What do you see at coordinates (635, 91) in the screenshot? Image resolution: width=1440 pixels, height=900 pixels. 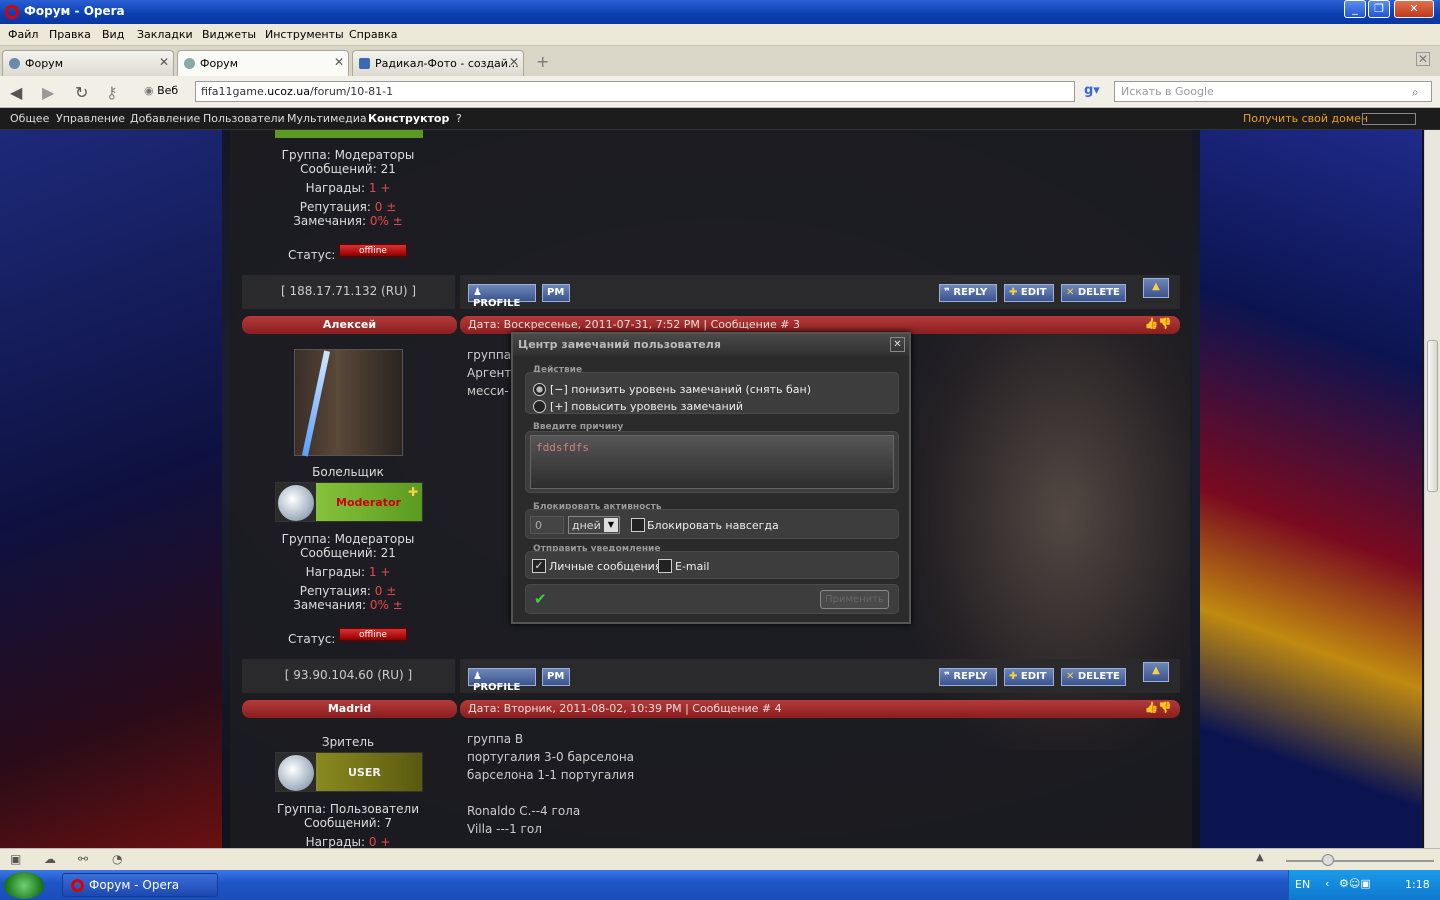 I see `address-bar: fifa11game.ucoz.ua/forum/10-81-1` at bounding box center [635, 91].